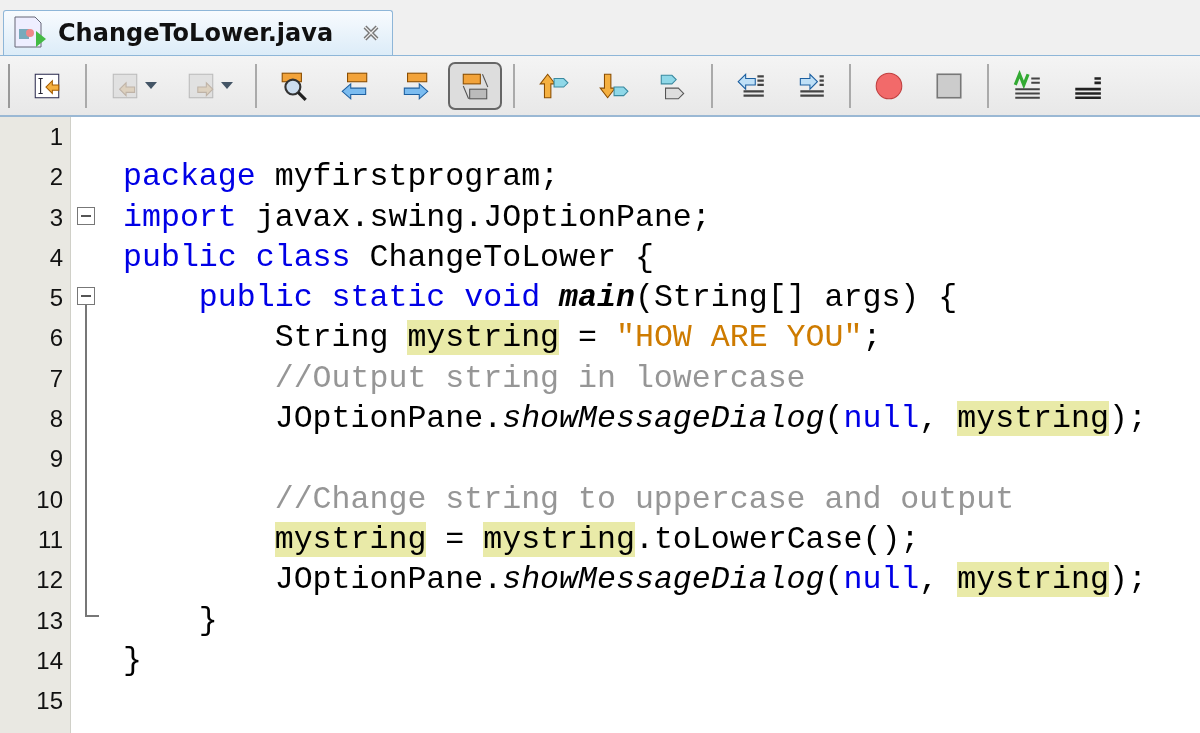 This screenshot has height=733, width=1200. Describe the element at coordinates (49, 580) in the screenshot. I see `line-number: 12` at that location.